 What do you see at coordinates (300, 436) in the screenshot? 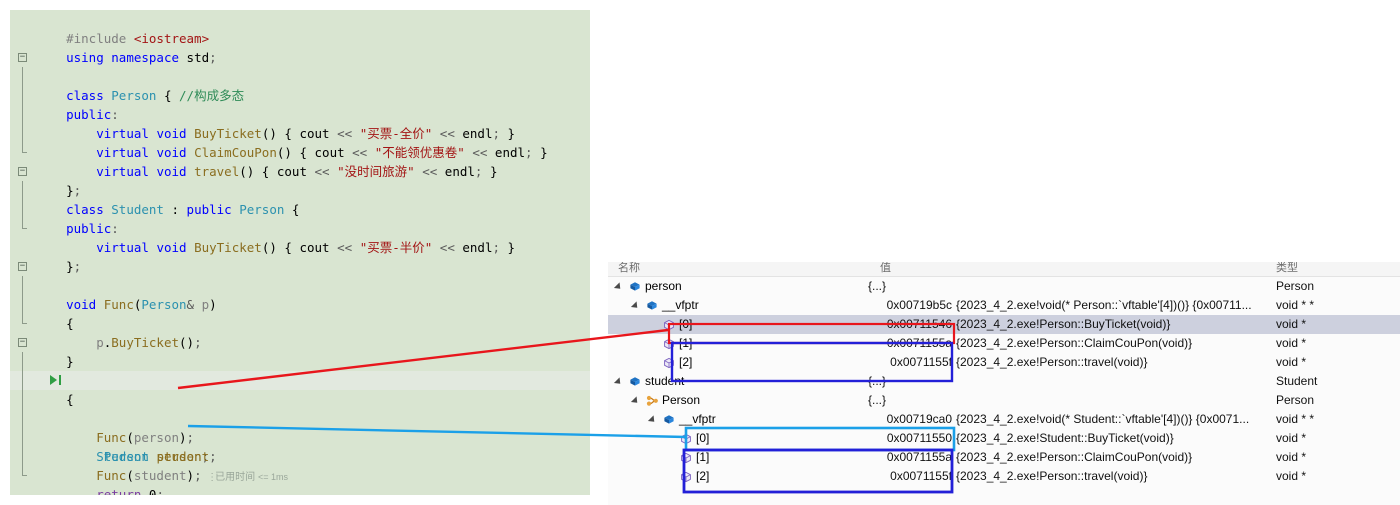
I see `code-line: Student student;` at bounding box center [300, 436].